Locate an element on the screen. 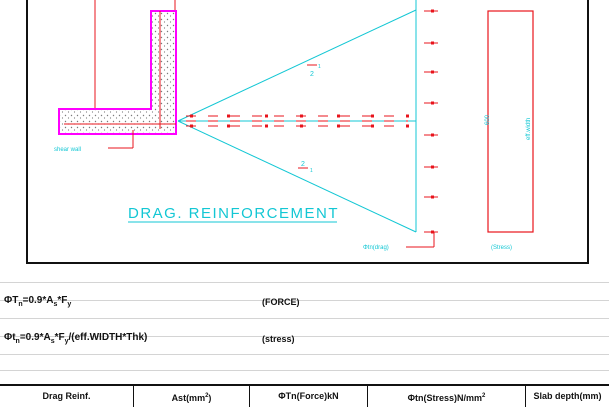 The width and height of the screenshot is (609, 409). stress-label: (Stress) is located at coordinates (501, 248).